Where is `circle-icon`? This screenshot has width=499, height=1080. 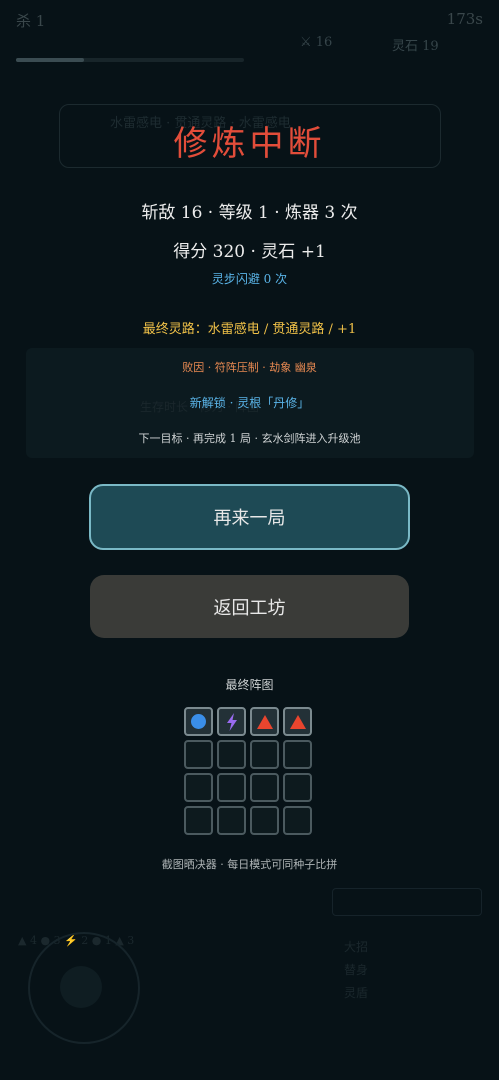 circle-icon is located at coordinates (198, 721).